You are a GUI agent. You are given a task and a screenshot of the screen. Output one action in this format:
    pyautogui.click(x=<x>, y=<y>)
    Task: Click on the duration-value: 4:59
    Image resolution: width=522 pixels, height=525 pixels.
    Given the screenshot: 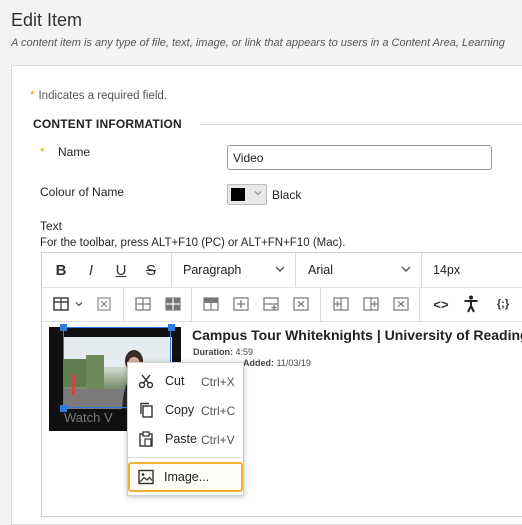 What is the action you would take?
    pyautogui.click(x=244, y=352)
    